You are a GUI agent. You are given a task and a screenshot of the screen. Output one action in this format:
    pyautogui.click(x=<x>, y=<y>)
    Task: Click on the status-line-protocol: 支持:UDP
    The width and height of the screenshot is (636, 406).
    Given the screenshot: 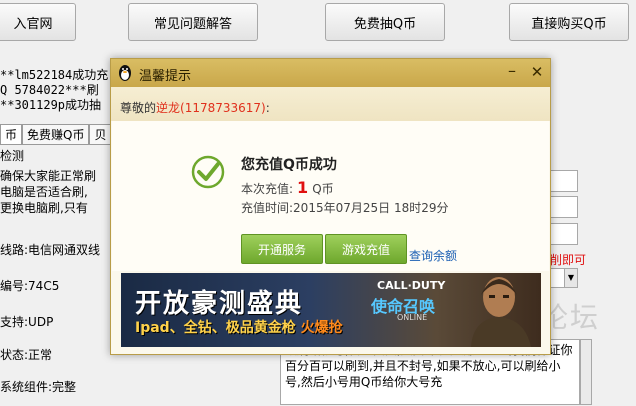 What is the action you would take?
    pyautogui.click(x=27, y=322)
    